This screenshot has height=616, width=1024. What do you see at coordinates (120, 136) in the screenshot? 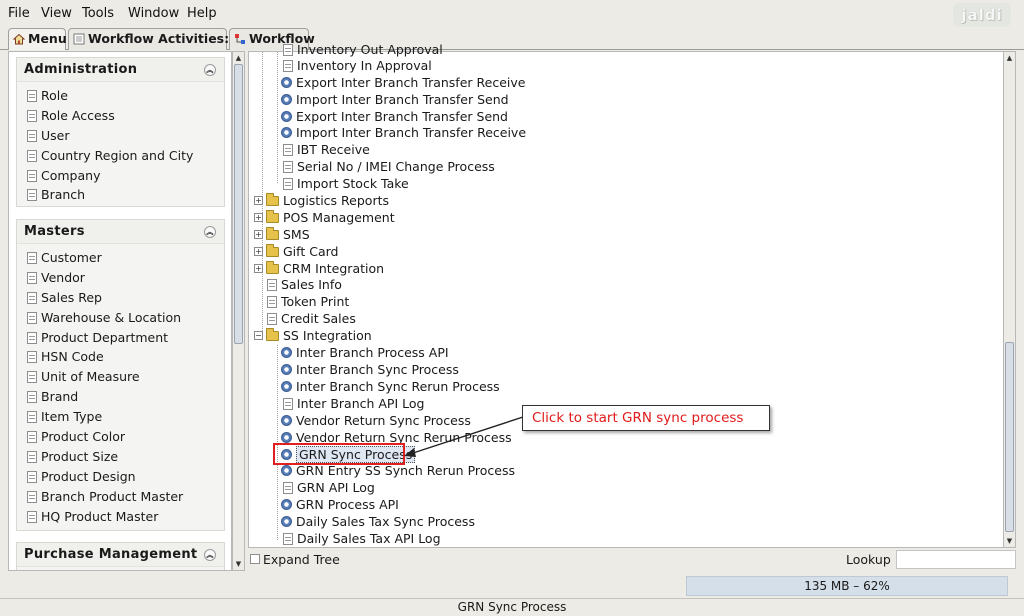
I see `menu-item-user: User` at bounding box center [120, 136].